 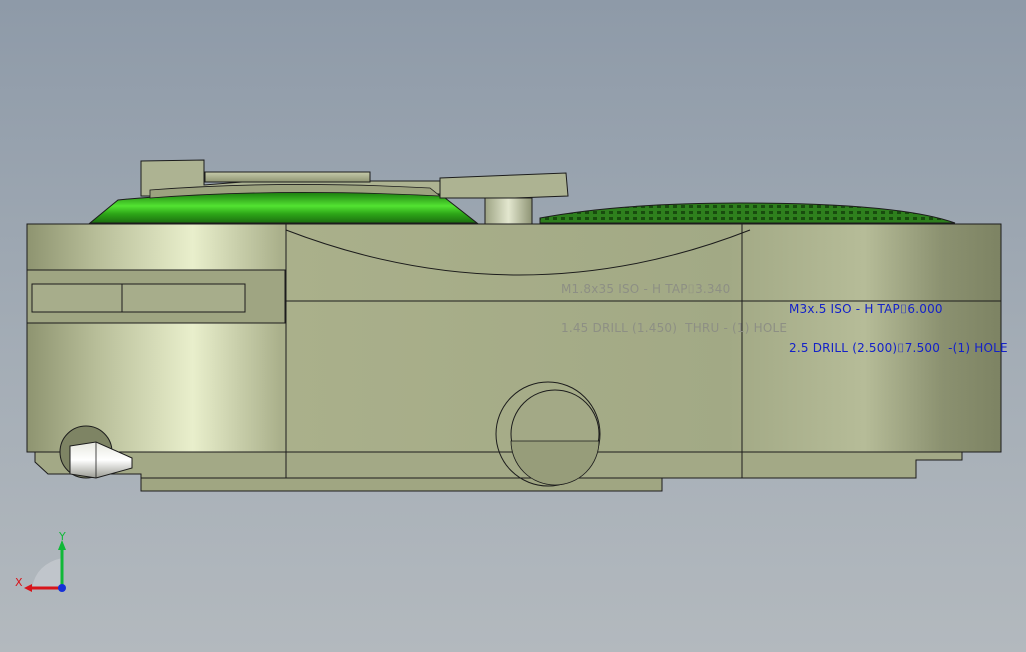 What do you see at coordinates (508, 211) in the screenshot?
I see `post` at bounding box center [508, 211].